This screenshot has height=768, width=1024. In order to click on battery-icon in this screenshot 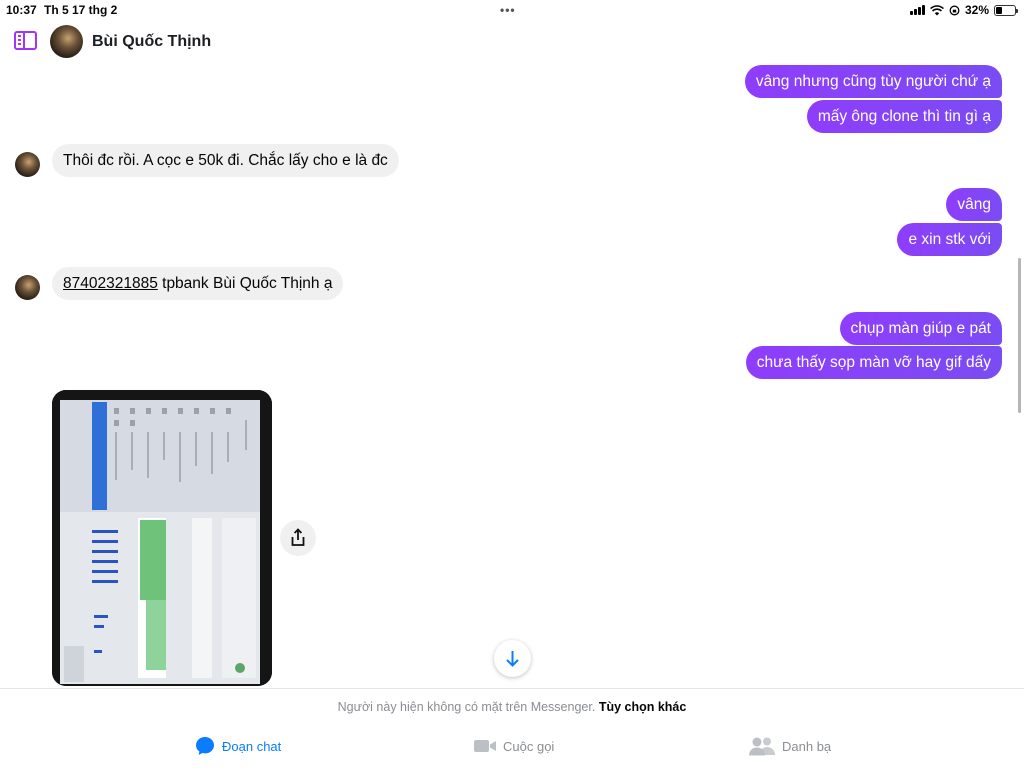, I will do `click(1006, 10)`.